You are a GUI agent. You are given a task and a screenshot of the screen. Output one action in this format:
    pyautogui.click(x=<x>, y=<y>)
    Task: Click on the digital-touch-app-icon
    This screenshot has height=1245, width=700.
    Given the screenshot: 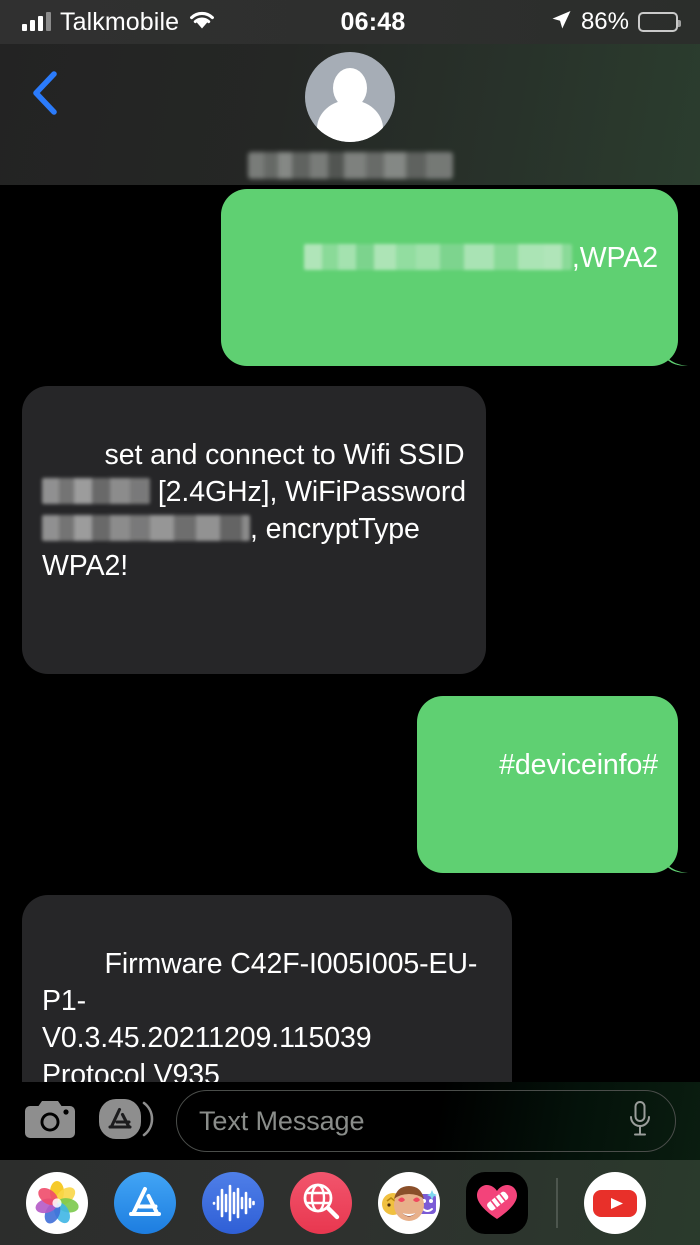 What is the action you would take?
    pyautogui.click(x=233, y=1202)
    